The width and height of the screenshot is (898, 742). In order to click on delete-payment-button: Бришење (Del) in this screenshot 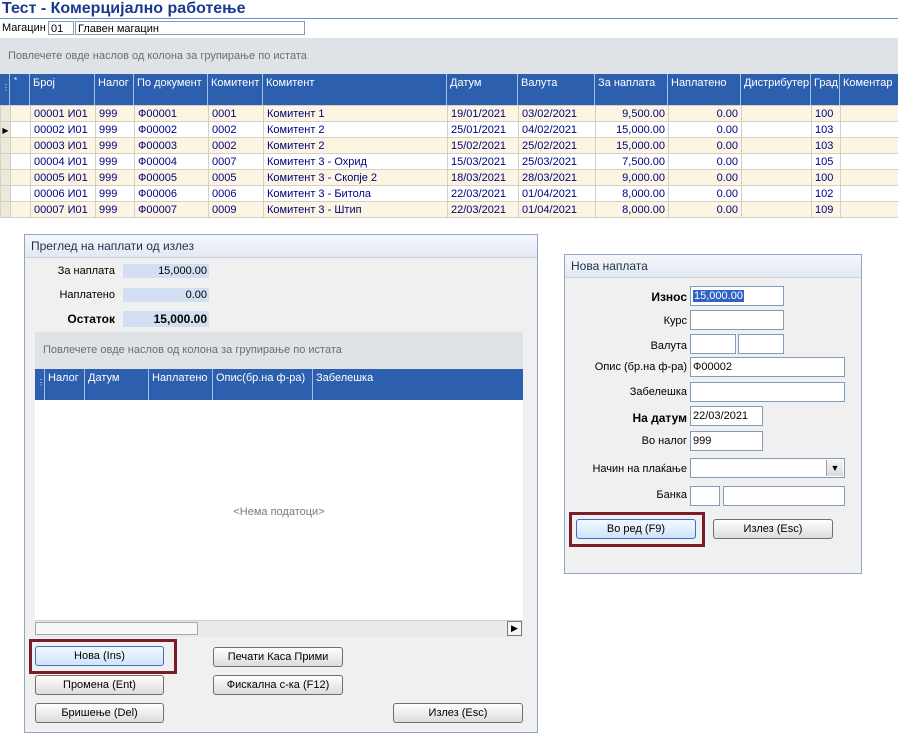, I will do `click(99, 713)`.